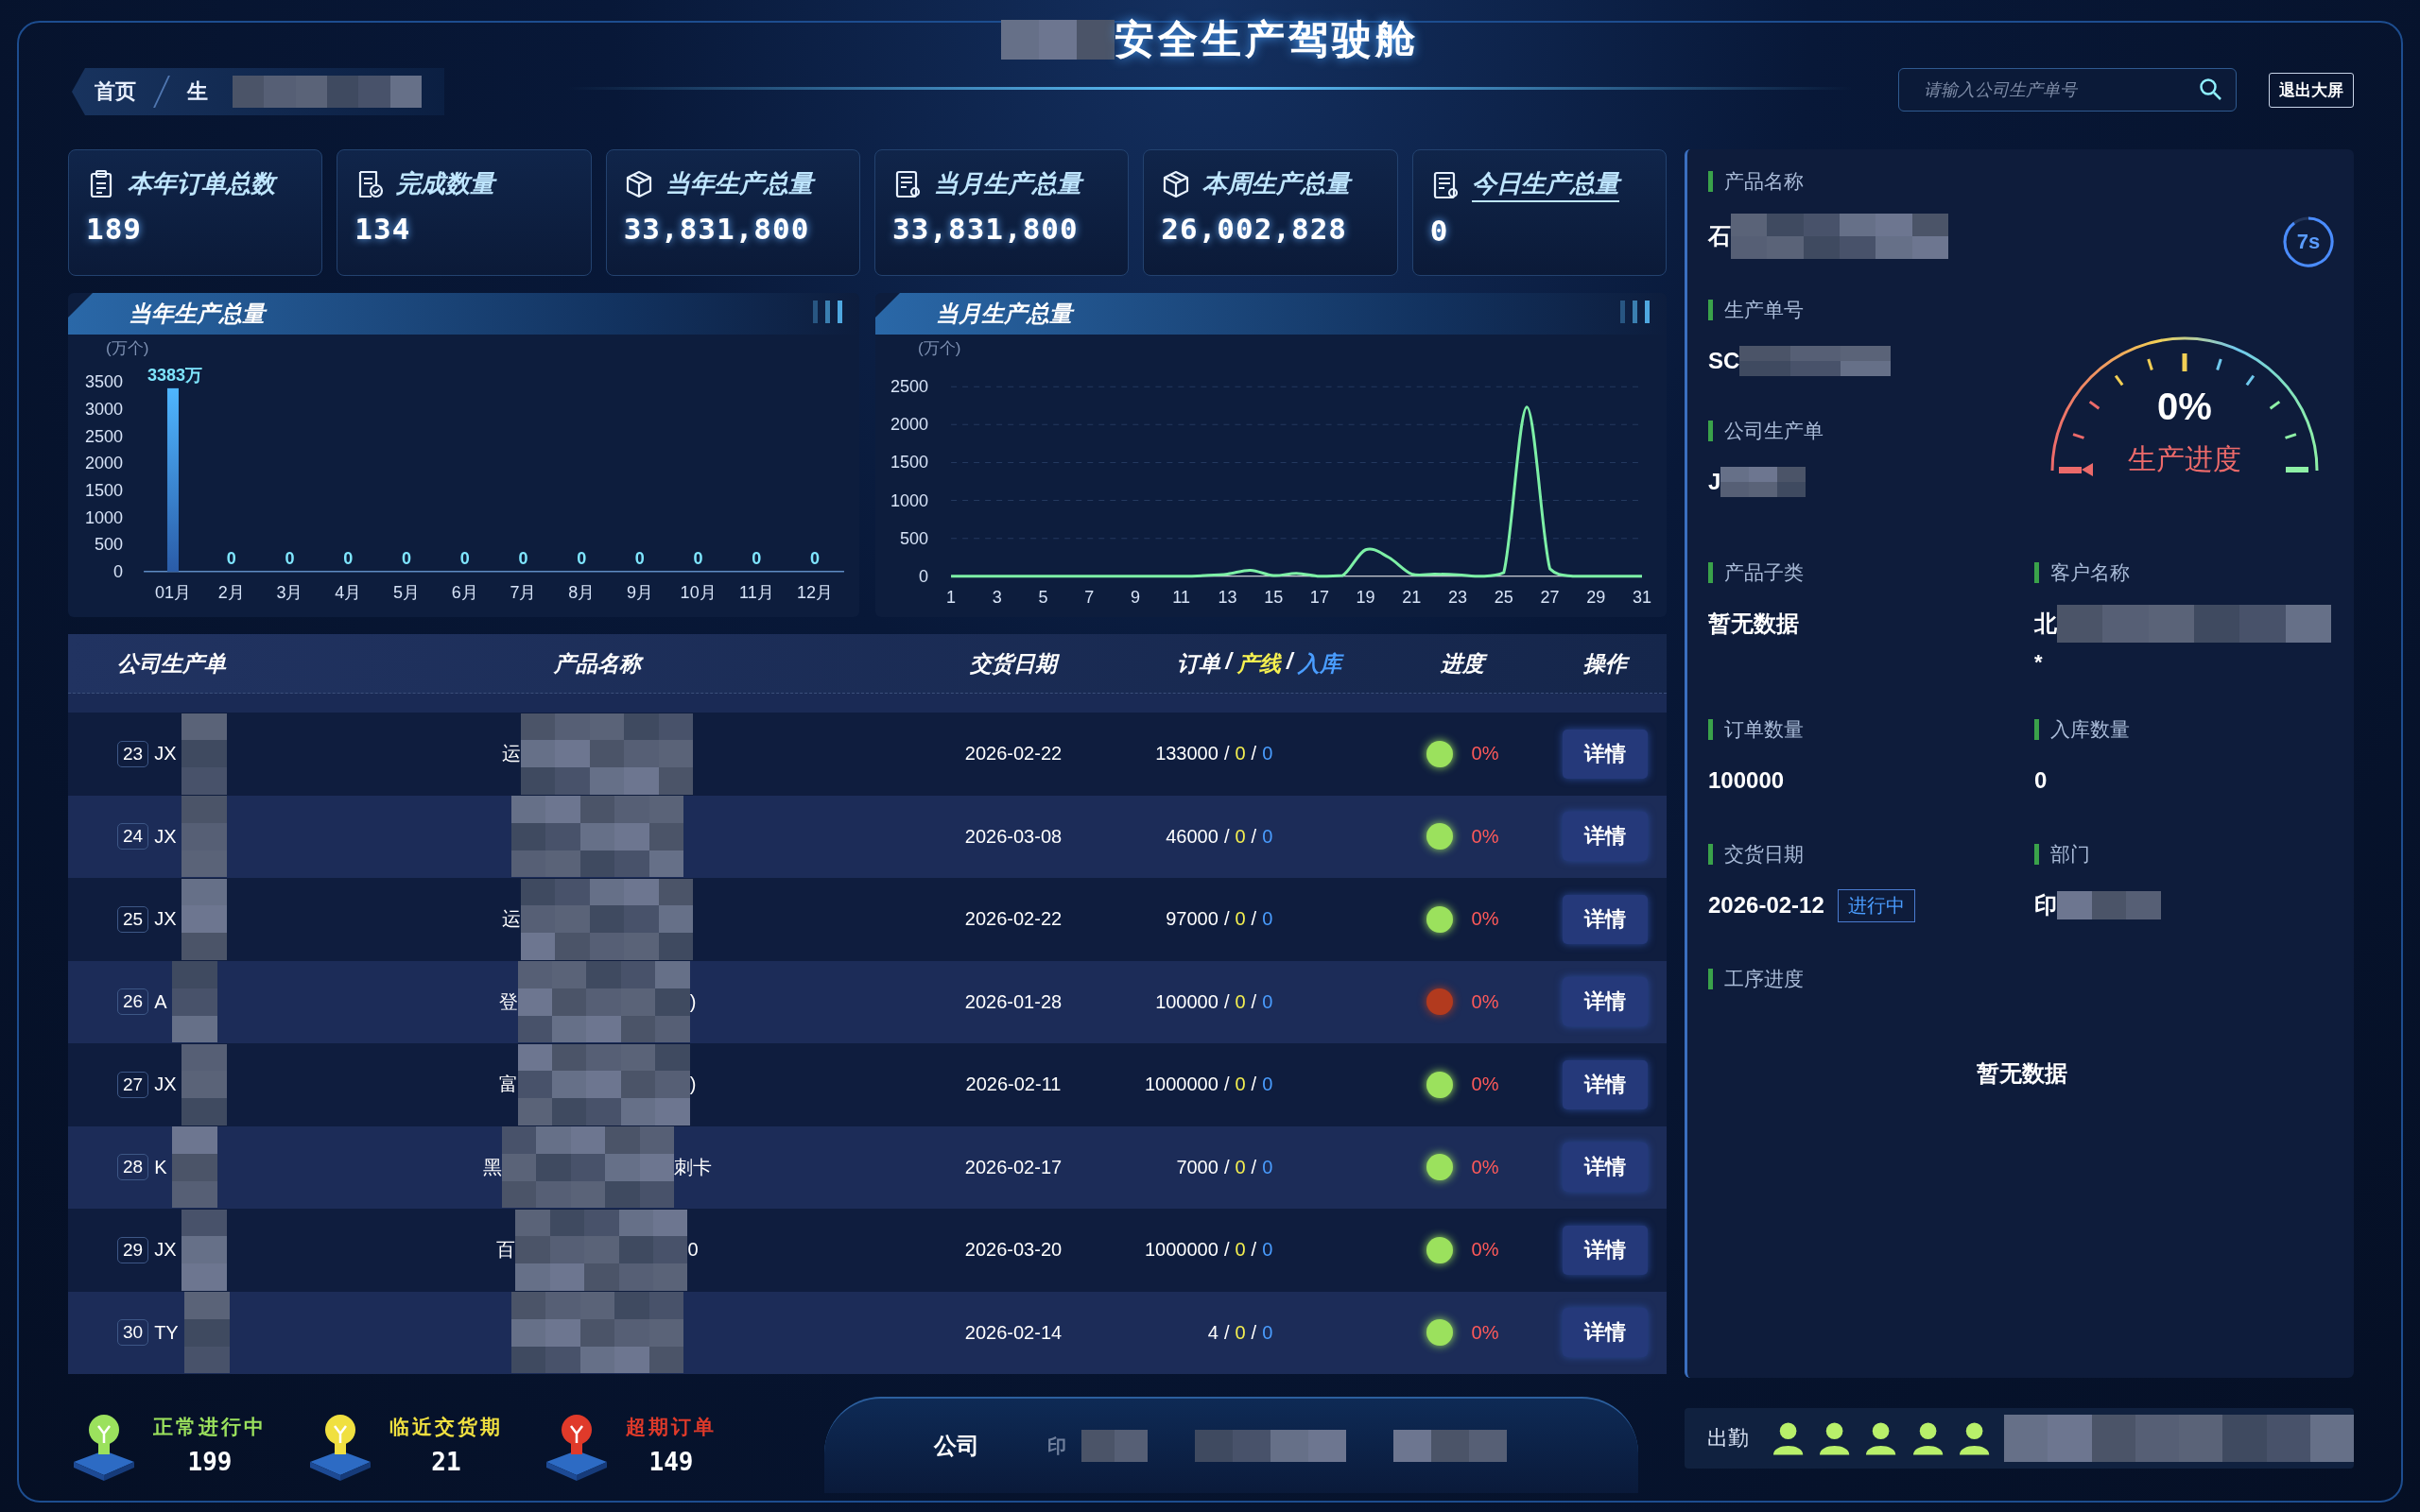 Image resolution: width=2420 pixels, height=1512 pixels. I want to click on field-label: 生产单号, so click(2021, 310).